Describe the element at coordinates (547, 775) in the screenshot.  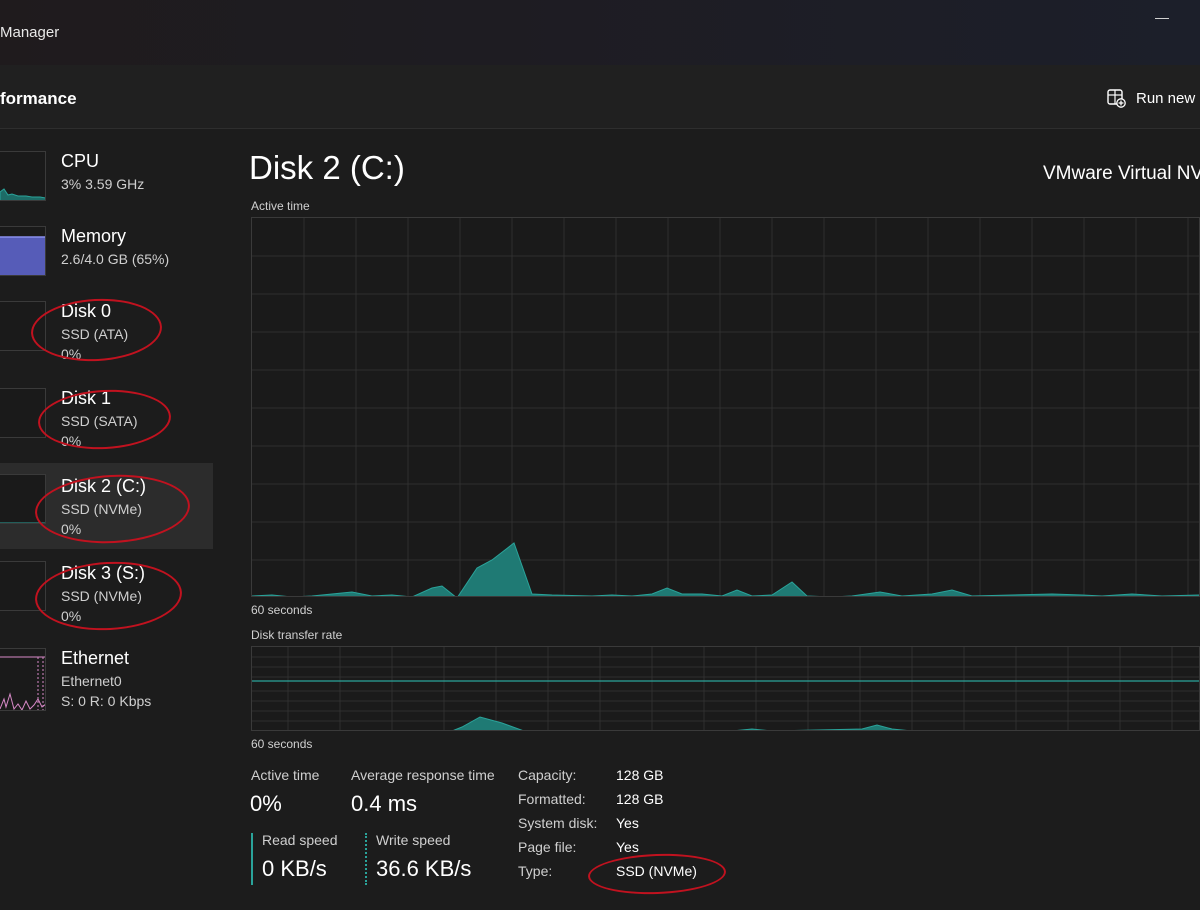
I see `capacity-label: Capacity:` at that location.